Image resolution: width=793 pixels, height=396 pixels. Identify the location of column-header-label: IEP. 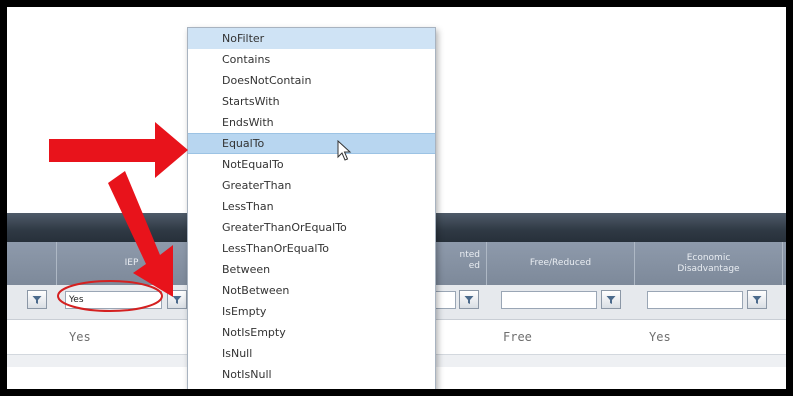
(131, 263).